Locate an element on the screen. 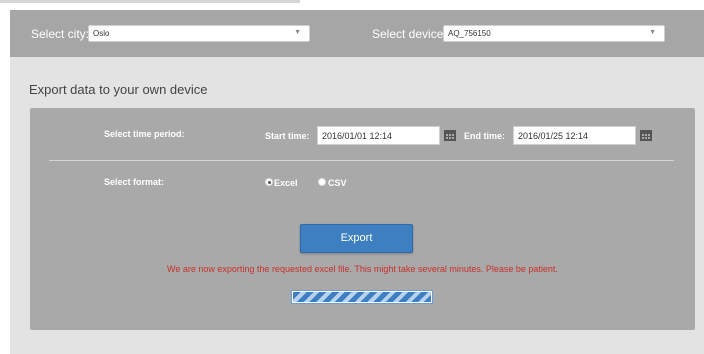 Image resolution: width=704 pixels, height=354 pixels. tab-divider is located at coordinates (150, 1).